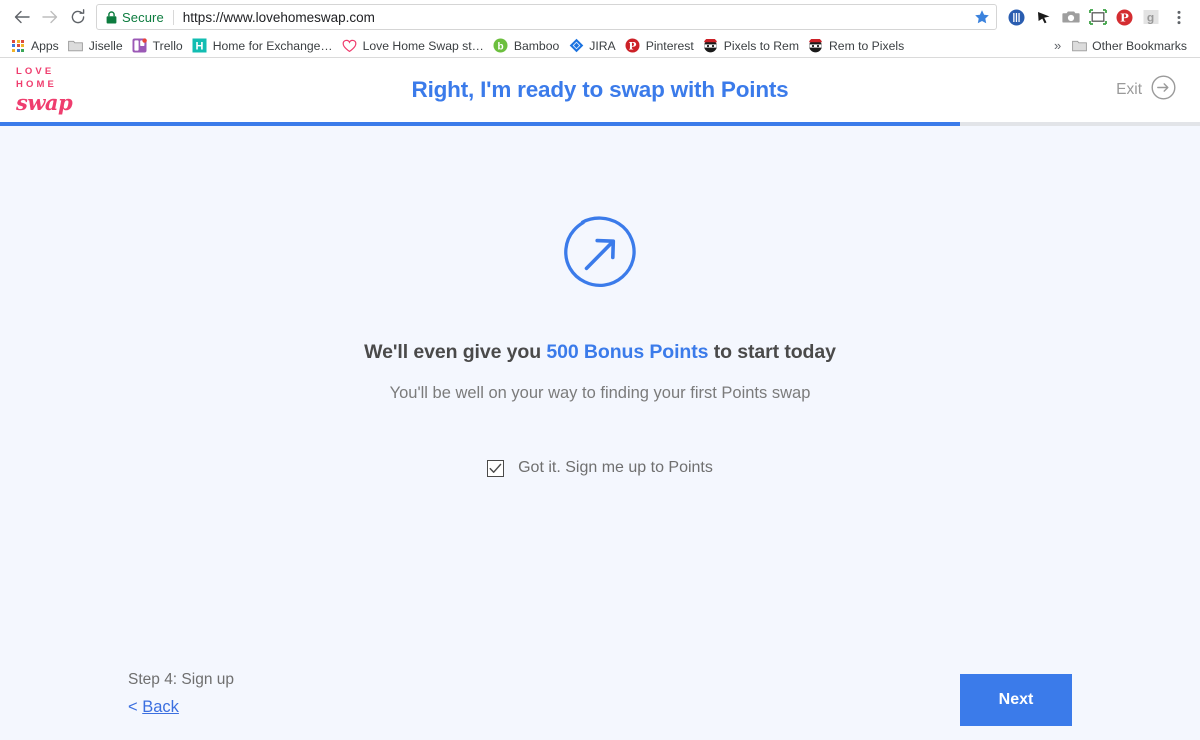 This screenshot has width=1200, height=740. I want to click on signup-checkbox-label: Got it. Sign me up to Points, so click(615, 467).